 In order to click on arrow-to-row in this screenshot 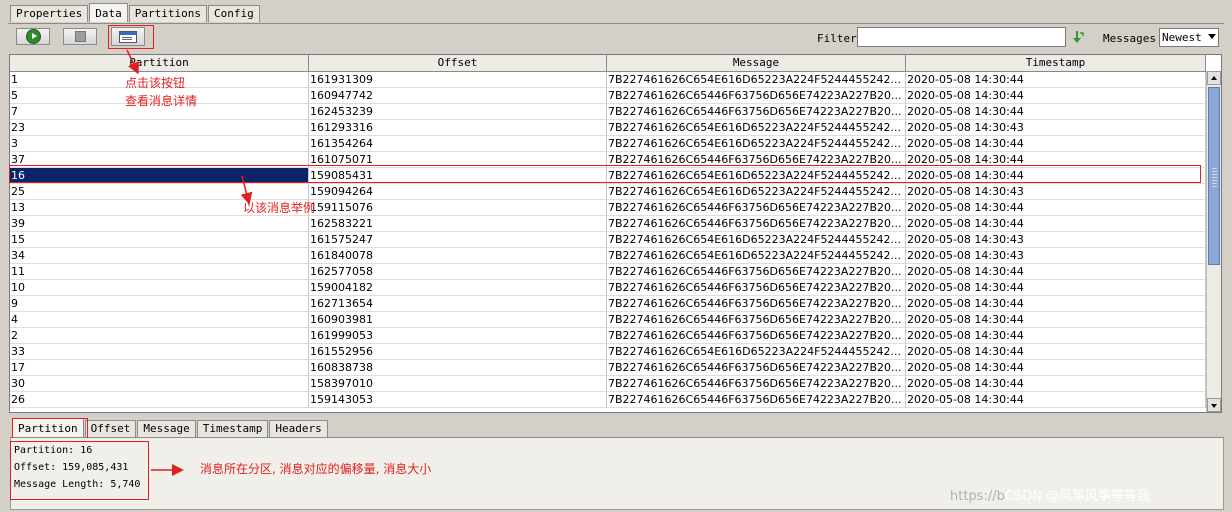, I will do `click(246, 190)`.